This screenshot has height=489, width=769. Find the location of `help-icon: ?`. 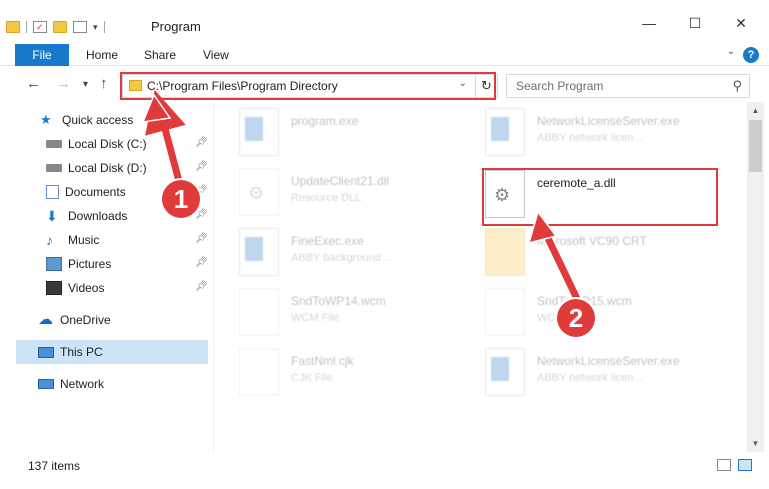

help-icon: ? is located at coordinates (751, 55).